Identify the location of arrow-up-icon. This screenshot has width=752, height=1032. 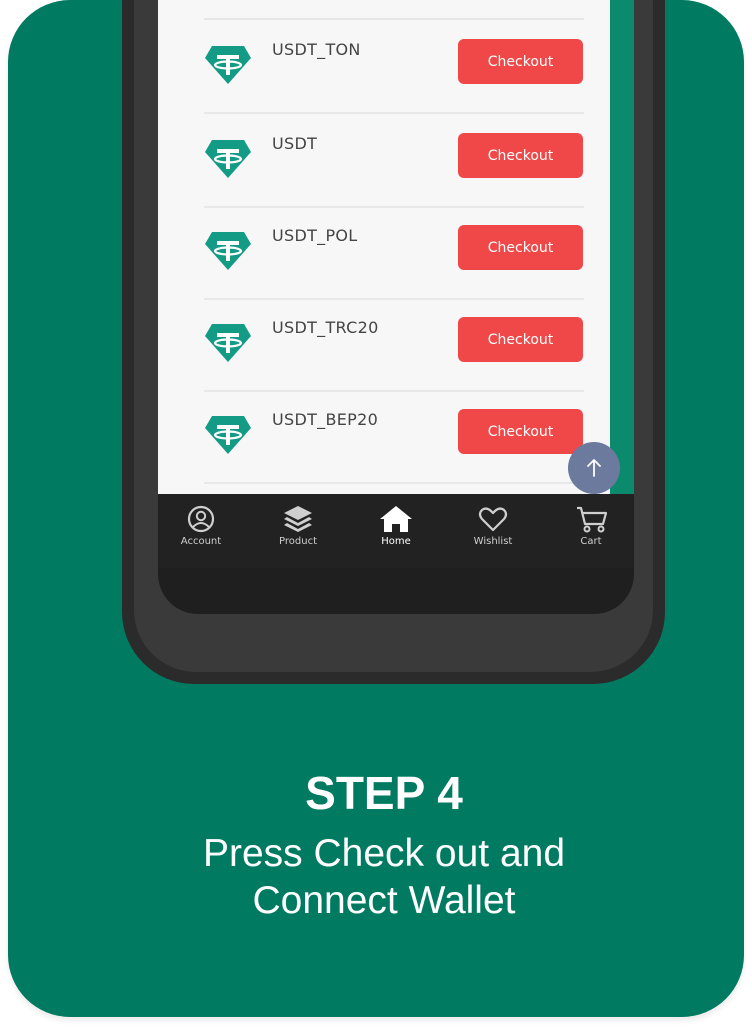
(594, 468).